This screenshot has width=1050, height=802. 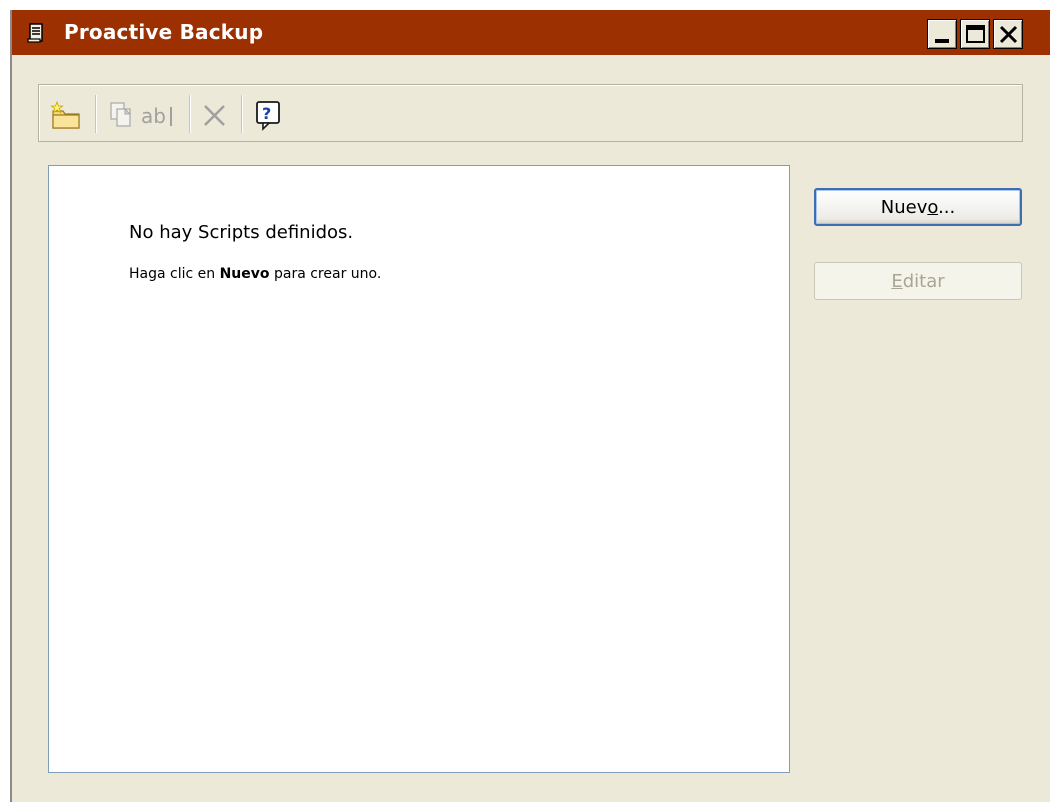 I want to click on maximize-button, so click(x=975, y=34).